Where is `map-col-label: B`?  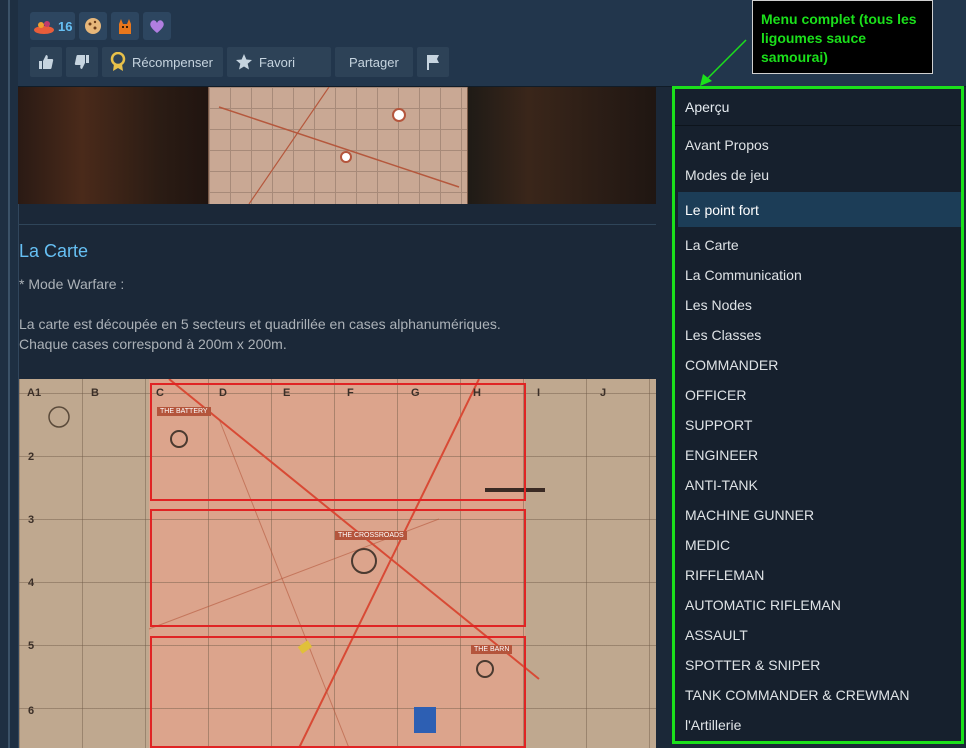 map-col-label: B is located at coordinates (95, 393).